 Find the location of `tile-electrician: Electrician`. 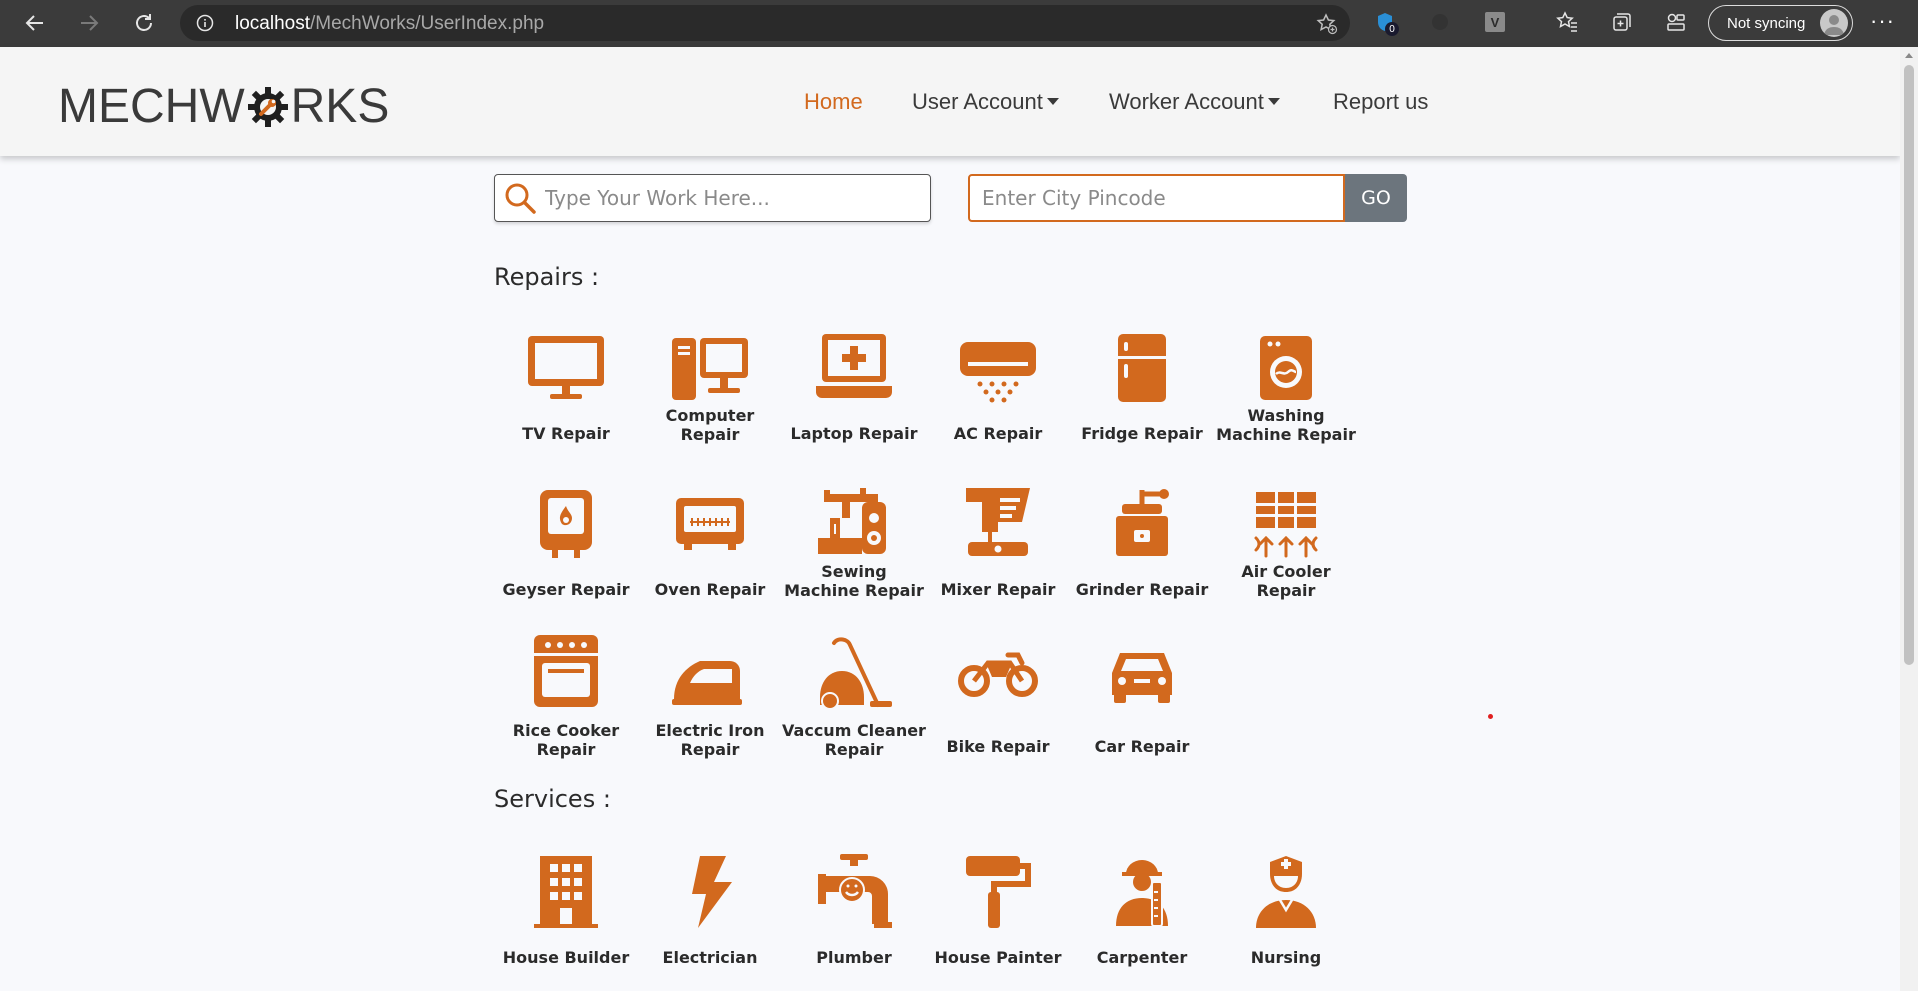

tile-electrician: Electrician is located at coordinates (710, 912).